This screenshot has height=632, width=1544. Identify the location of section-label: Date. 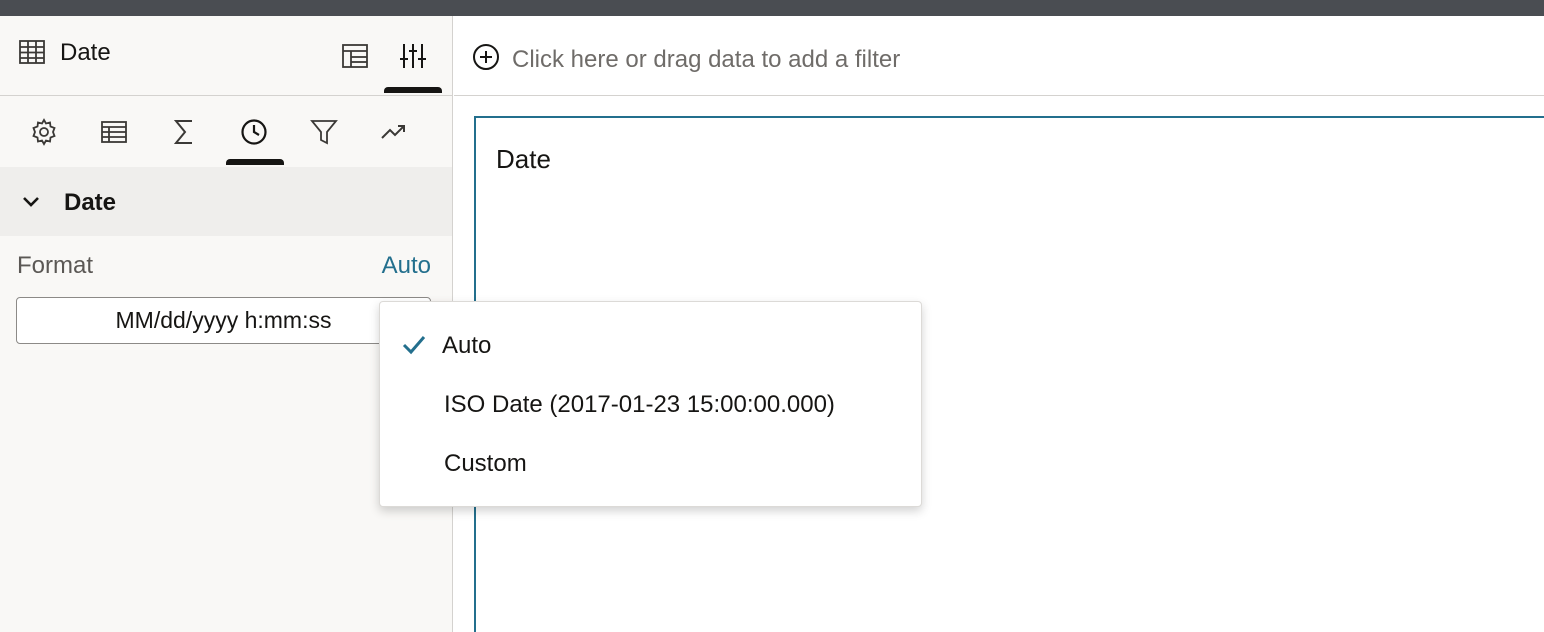
(90, 202).